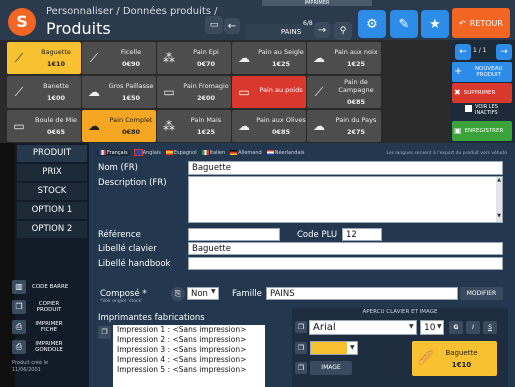 This screenshot has width=515, height=387. I want to click on settings-button: ⚙, so click(372, 24).